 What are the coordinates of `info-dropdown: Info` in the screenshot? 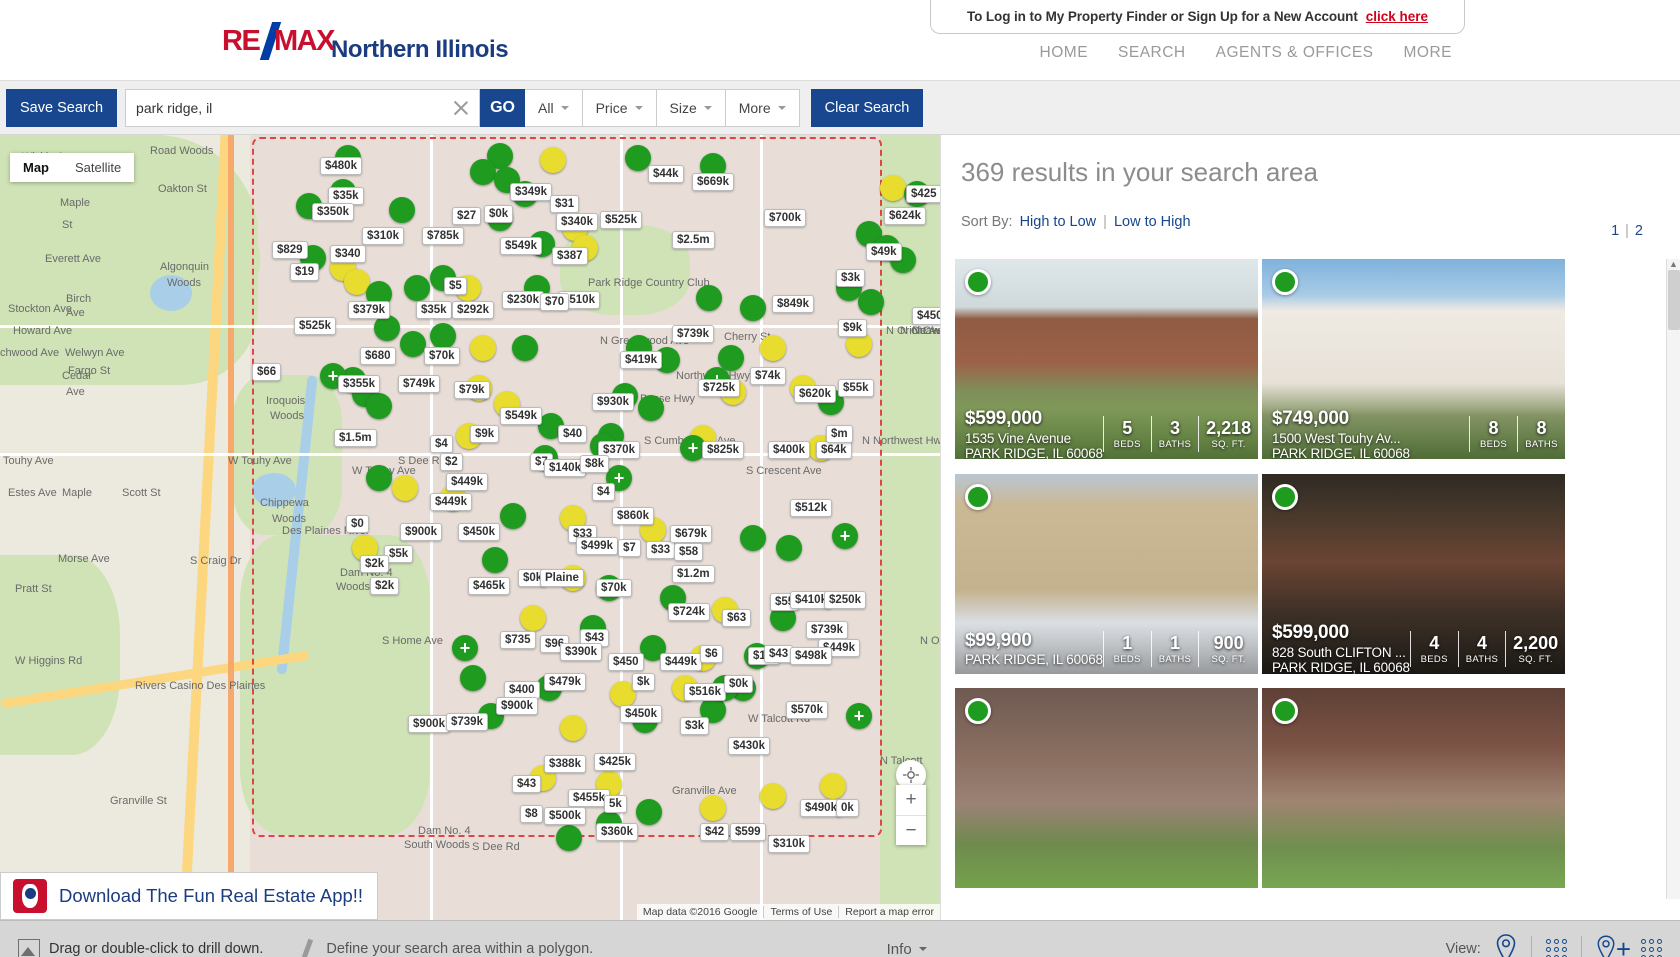 It's located at (907, 949).